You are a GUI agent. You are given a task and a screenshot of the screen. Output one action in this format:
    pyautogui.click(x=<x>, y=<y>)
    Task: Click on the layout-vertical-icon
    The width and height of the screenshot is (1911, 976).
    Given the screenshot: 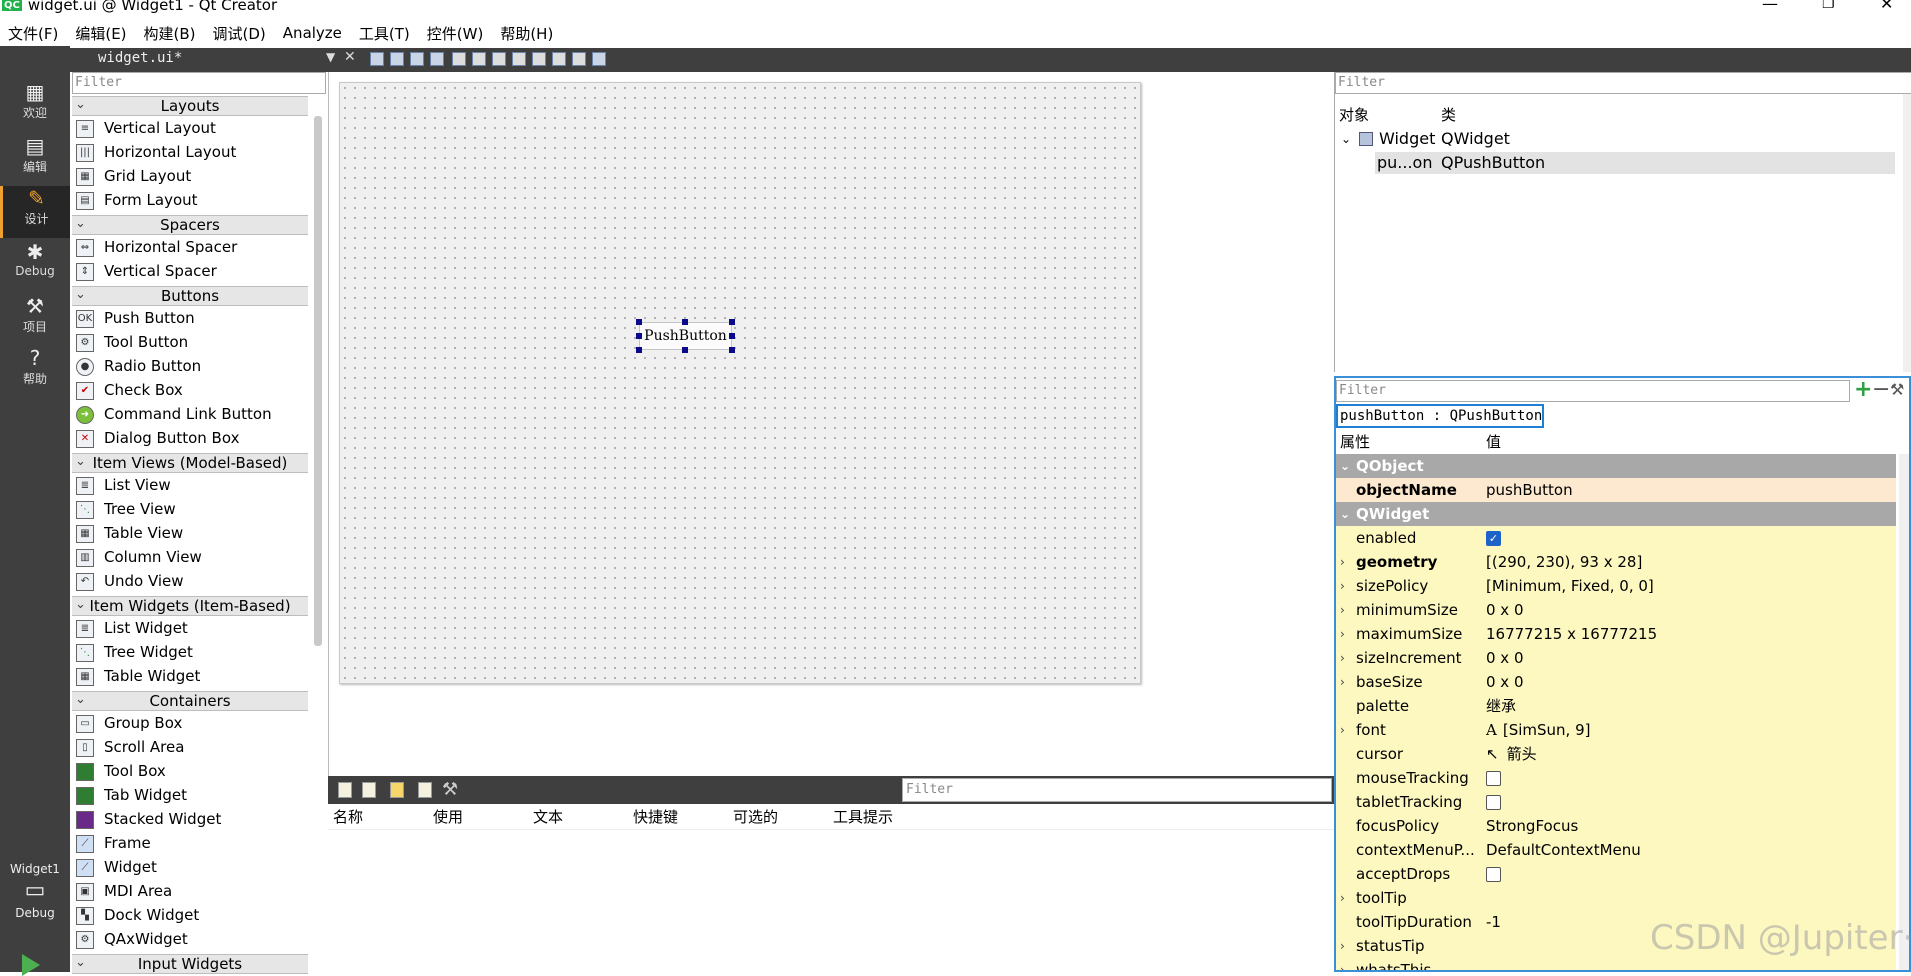 What is the action you would take?
    pyautogui.click(x=479, y=59)
    